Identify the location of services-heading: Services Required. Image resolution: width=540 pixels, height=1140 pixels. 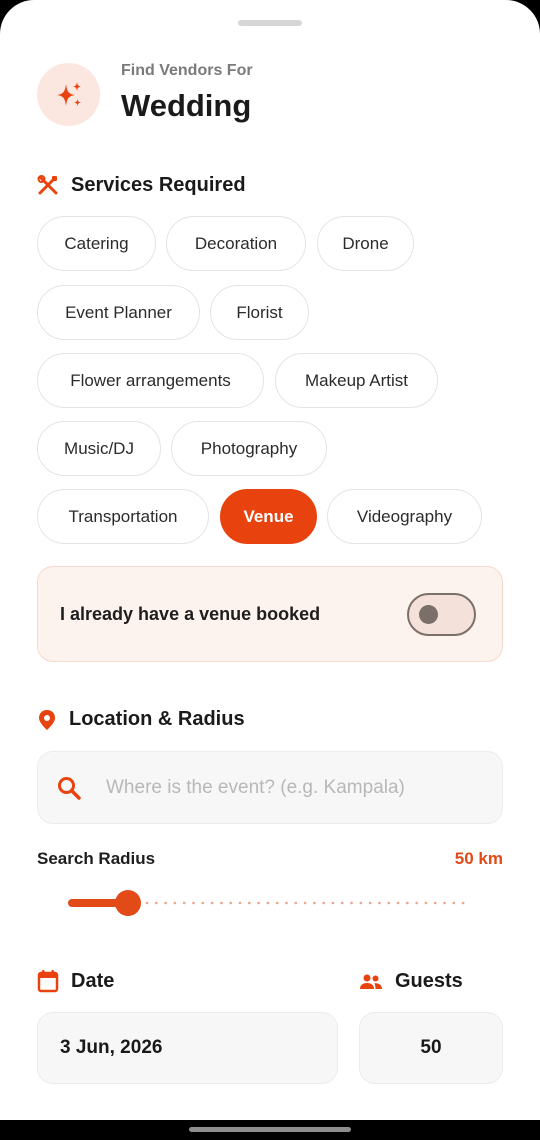
(141, 185).